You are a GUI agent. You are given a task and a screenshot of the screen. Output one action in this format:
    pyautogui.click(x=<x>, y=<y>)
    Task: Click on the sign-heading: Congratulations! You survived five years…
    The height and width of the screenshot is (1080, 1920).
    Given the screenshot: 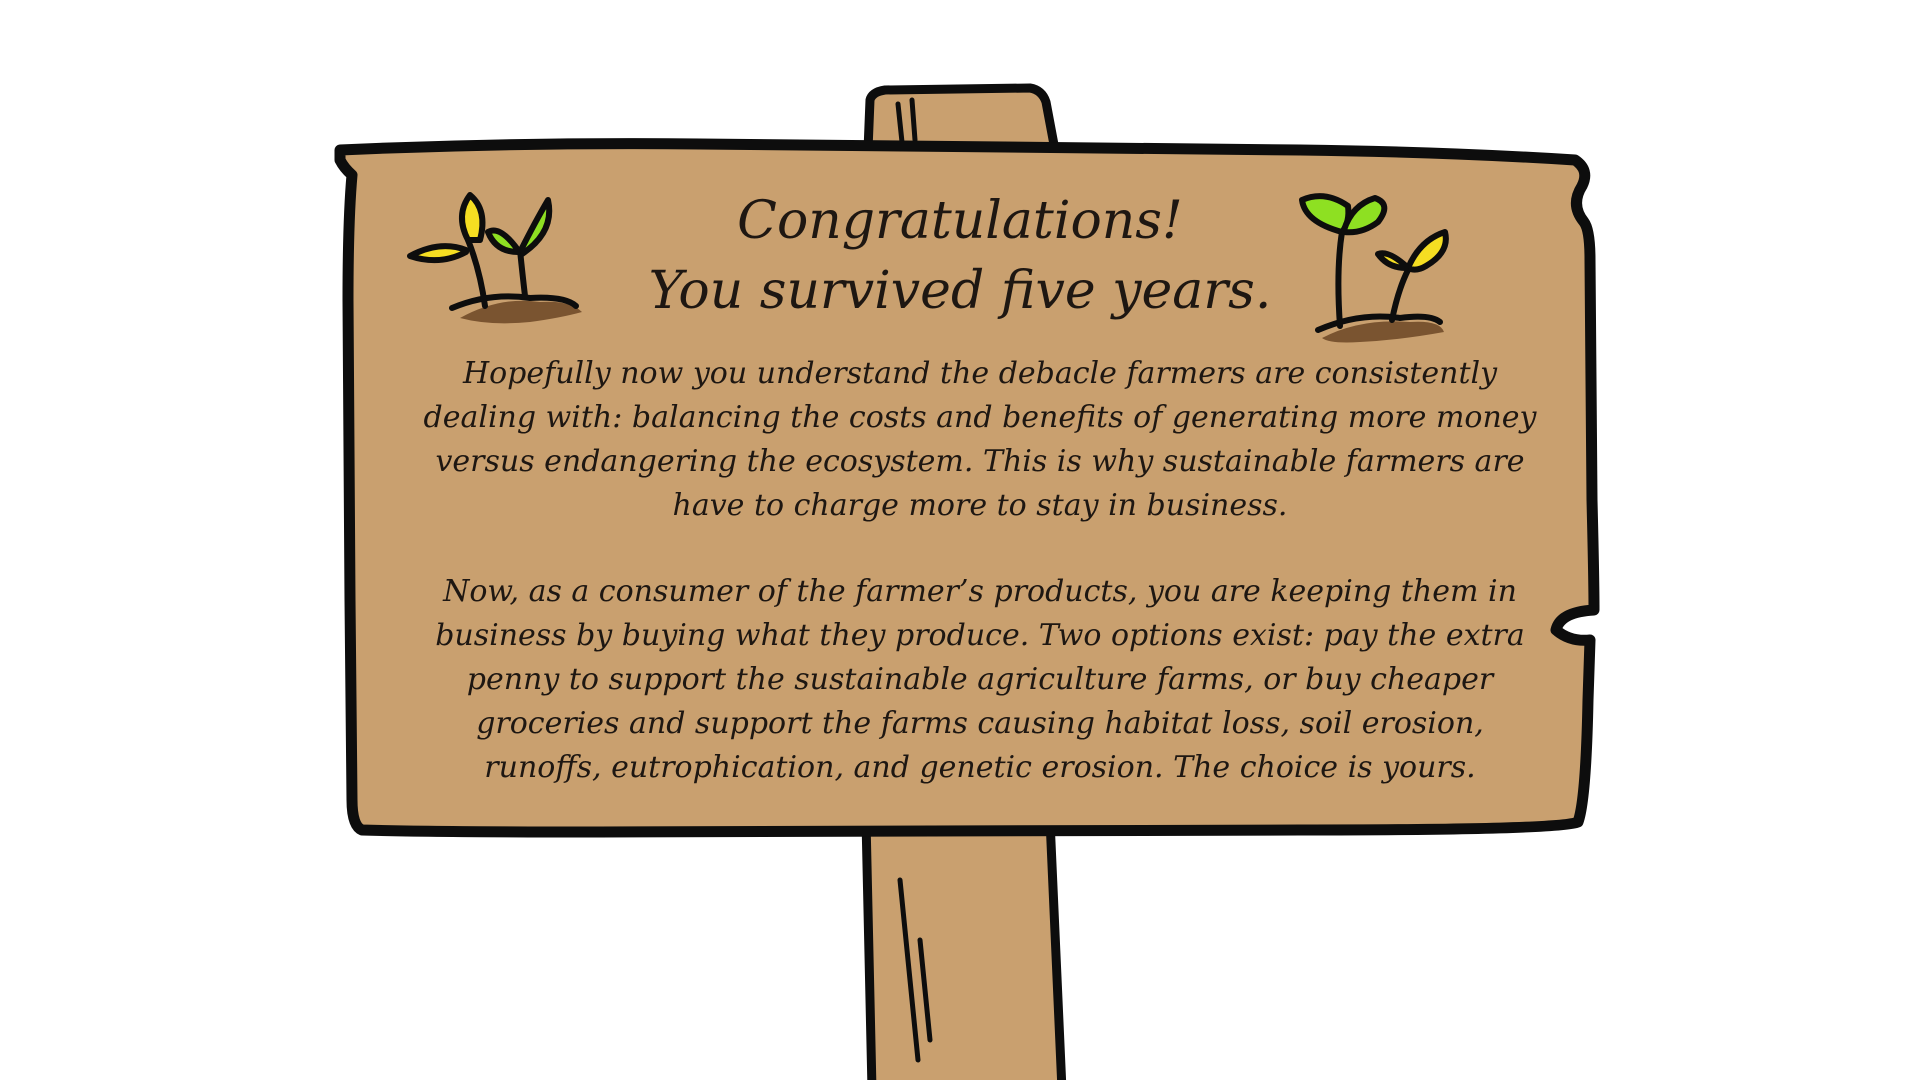 What is the action you would take?
    pyautogui.click(x=960, y=256)
    